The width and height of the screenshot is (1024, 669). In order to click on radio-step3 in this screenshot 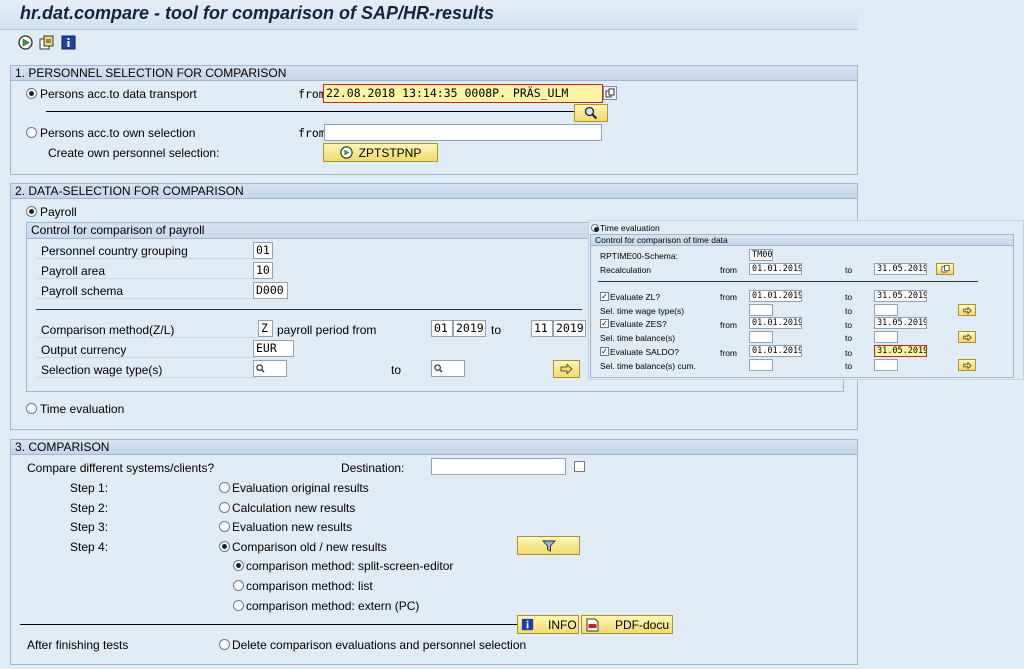, I will do `click(224, 526)`.